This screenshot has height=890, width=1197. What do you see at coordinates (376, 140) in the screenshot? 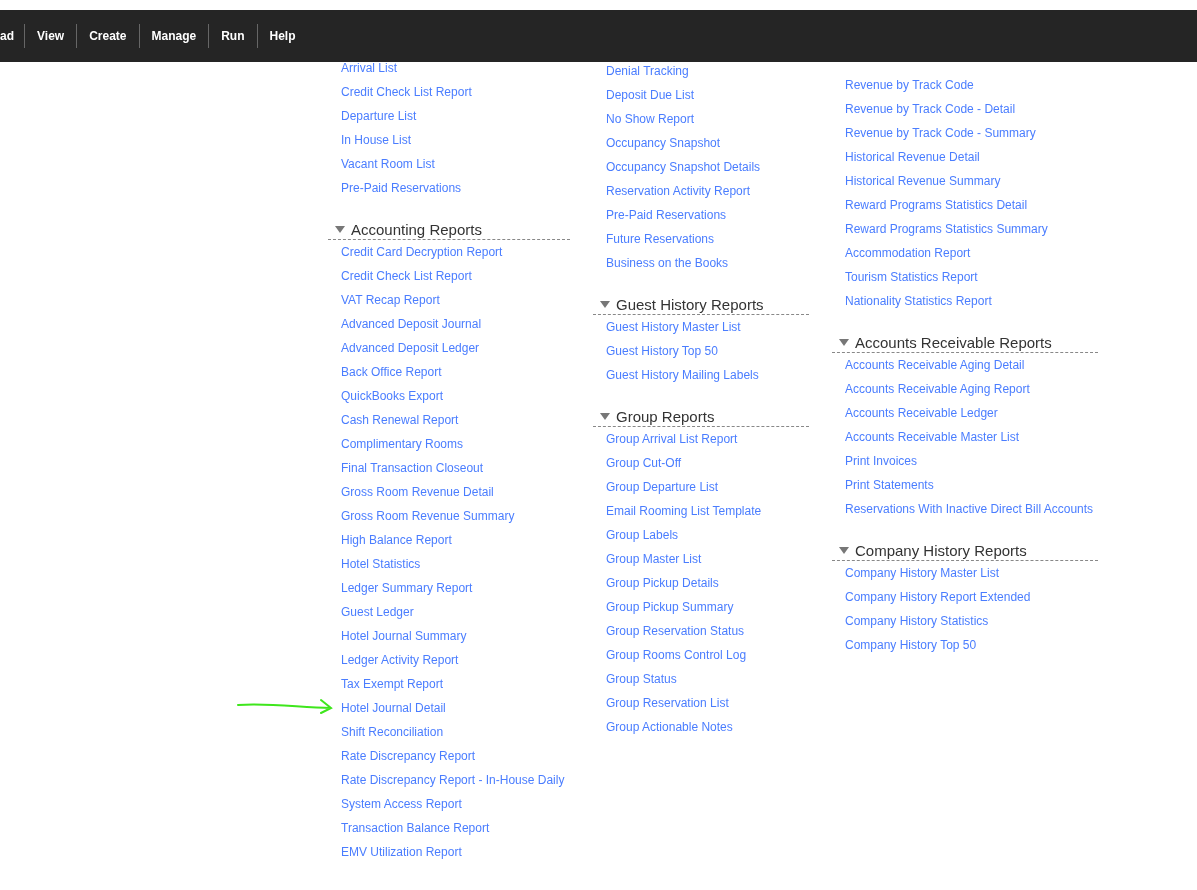
I see `report-link: In House List` at bounding box center [376, 140].